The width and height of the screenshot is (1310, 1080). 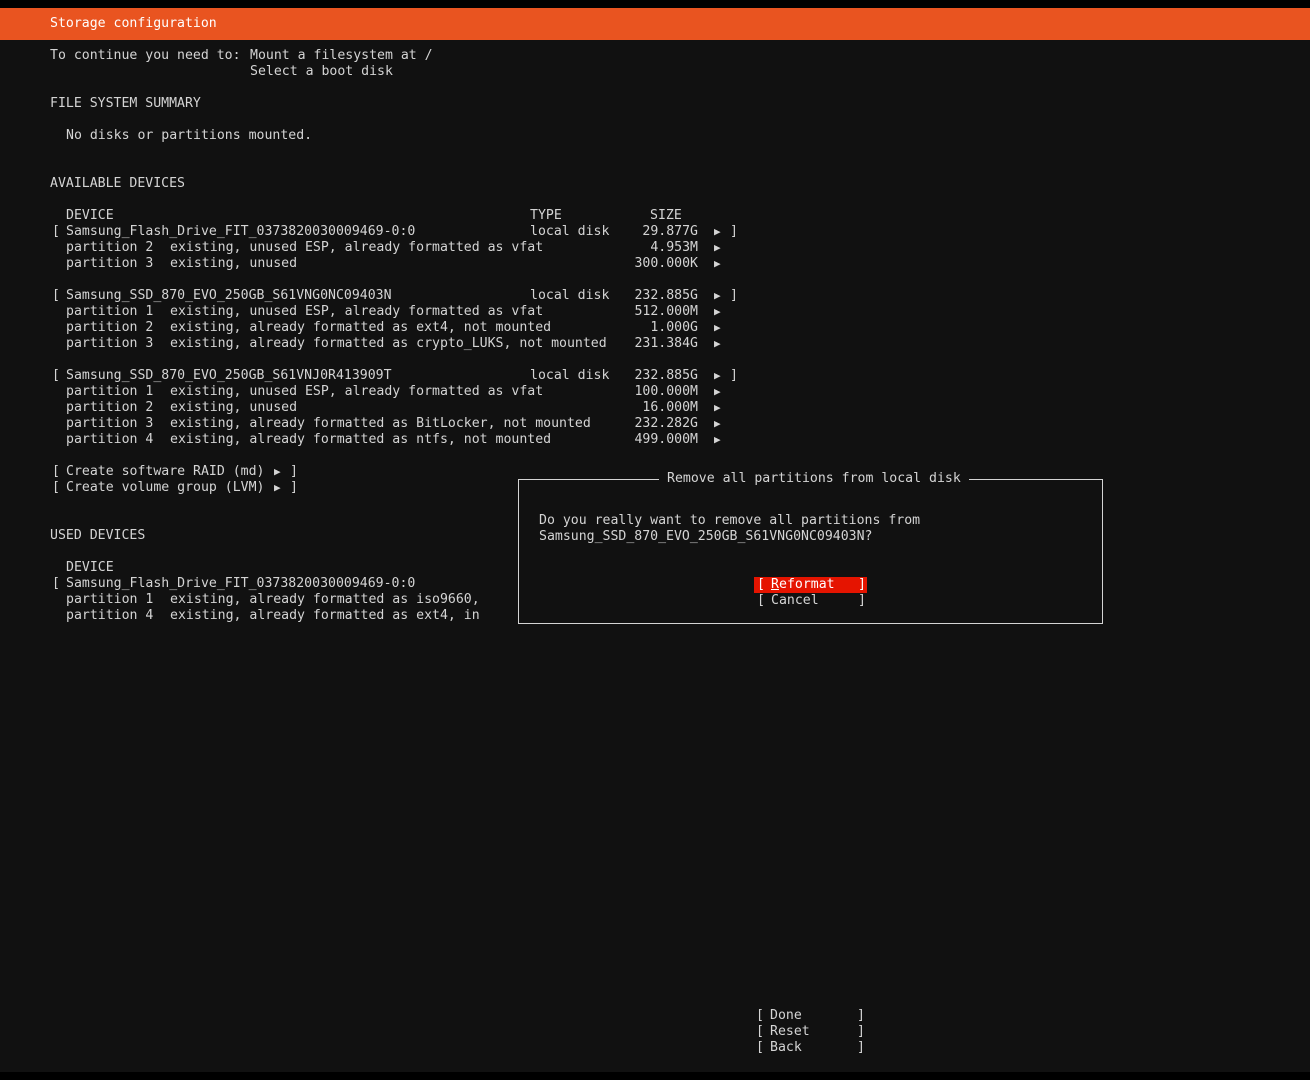 I want to click on partition-desc: existing, already formatted as iso9660,, so click(x=325, y=599).